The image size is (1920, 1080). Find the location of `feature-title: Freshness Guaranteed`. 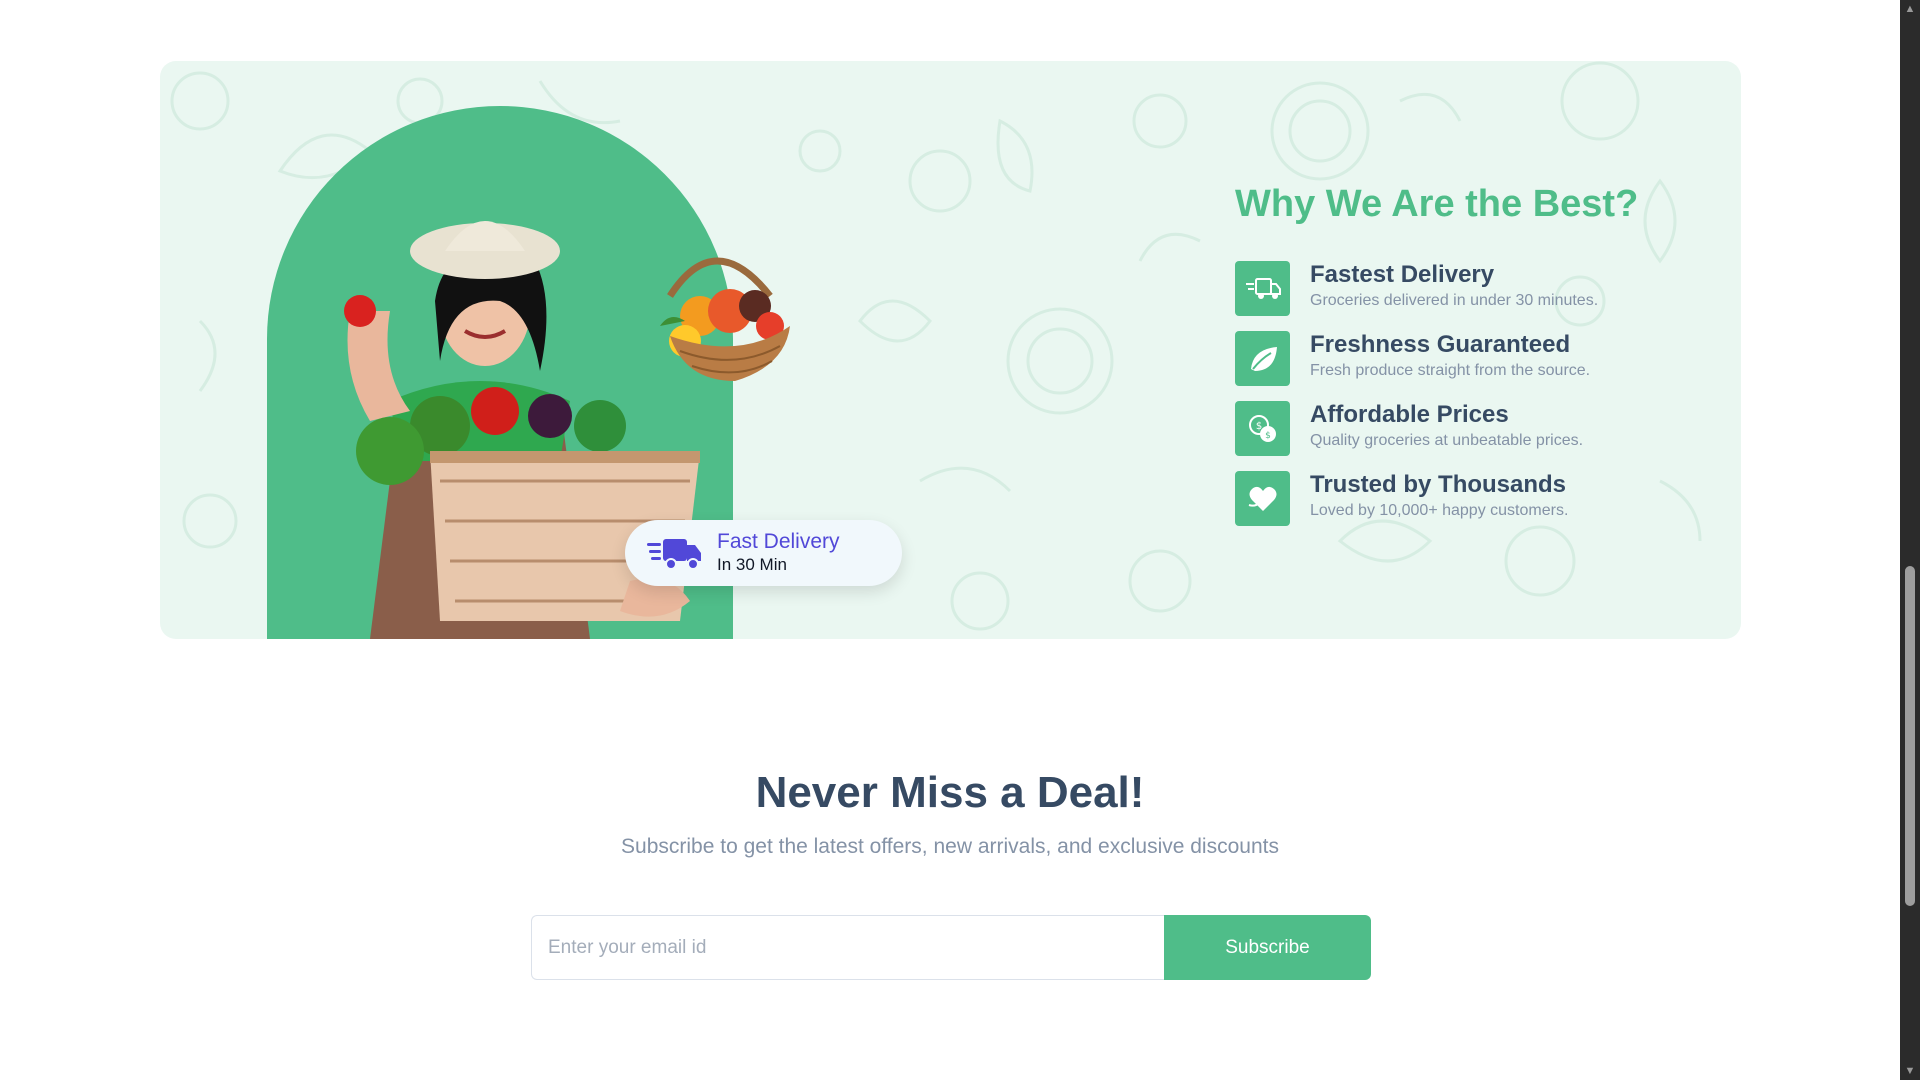

feature-title: Freshness Guaranteed is located at coordinates (1440, 344).